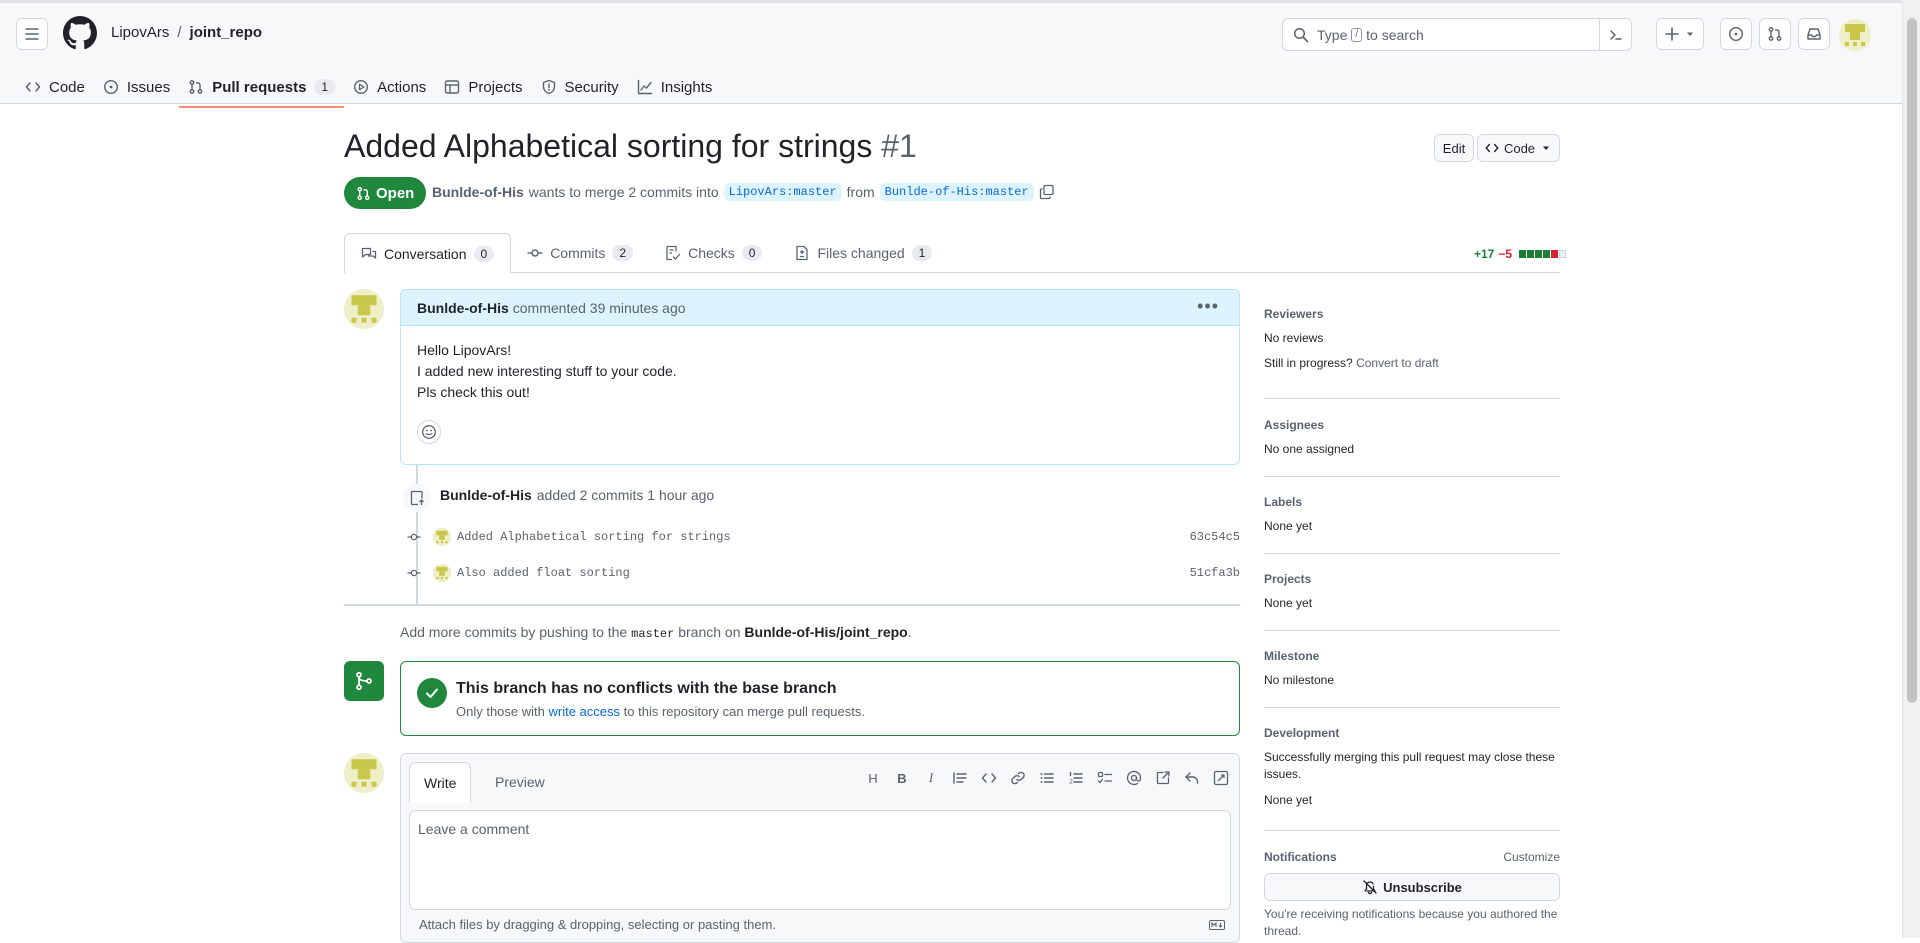 Image resolution: width=1920 pixels, height=943 pixels. I want to click on write-access-link: write access, so click(585, 711).